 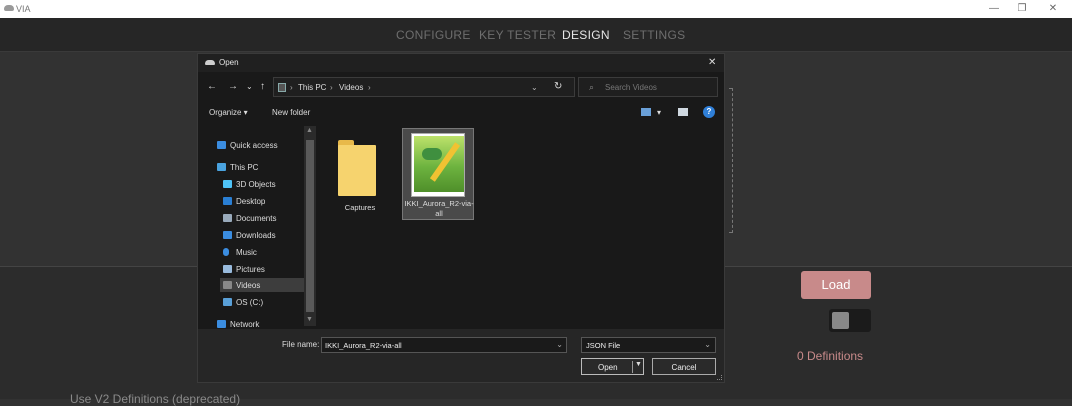 What do you see at coordinates (830, 356) in the screenshot?
I see `definitions-count: 0 Definitions` at bounding box center [830, 356].